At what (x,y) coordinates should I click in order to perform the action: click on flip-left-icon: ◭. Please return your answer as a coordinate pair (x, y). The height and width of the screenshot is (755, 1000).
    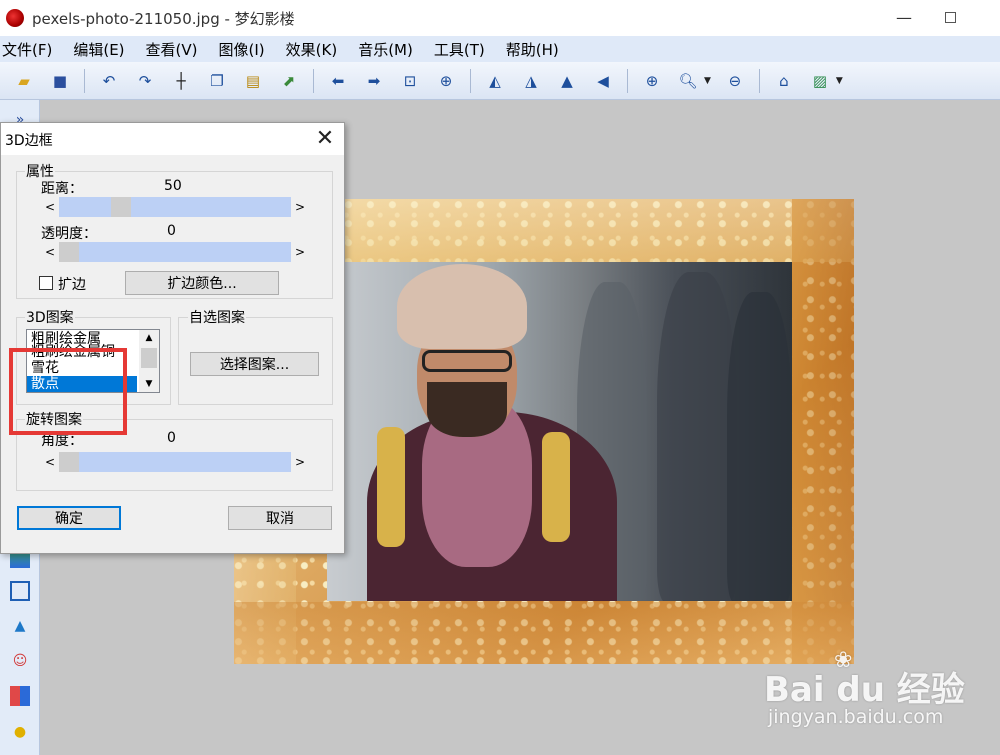
    Looking at the image, I should click on (495, 81).